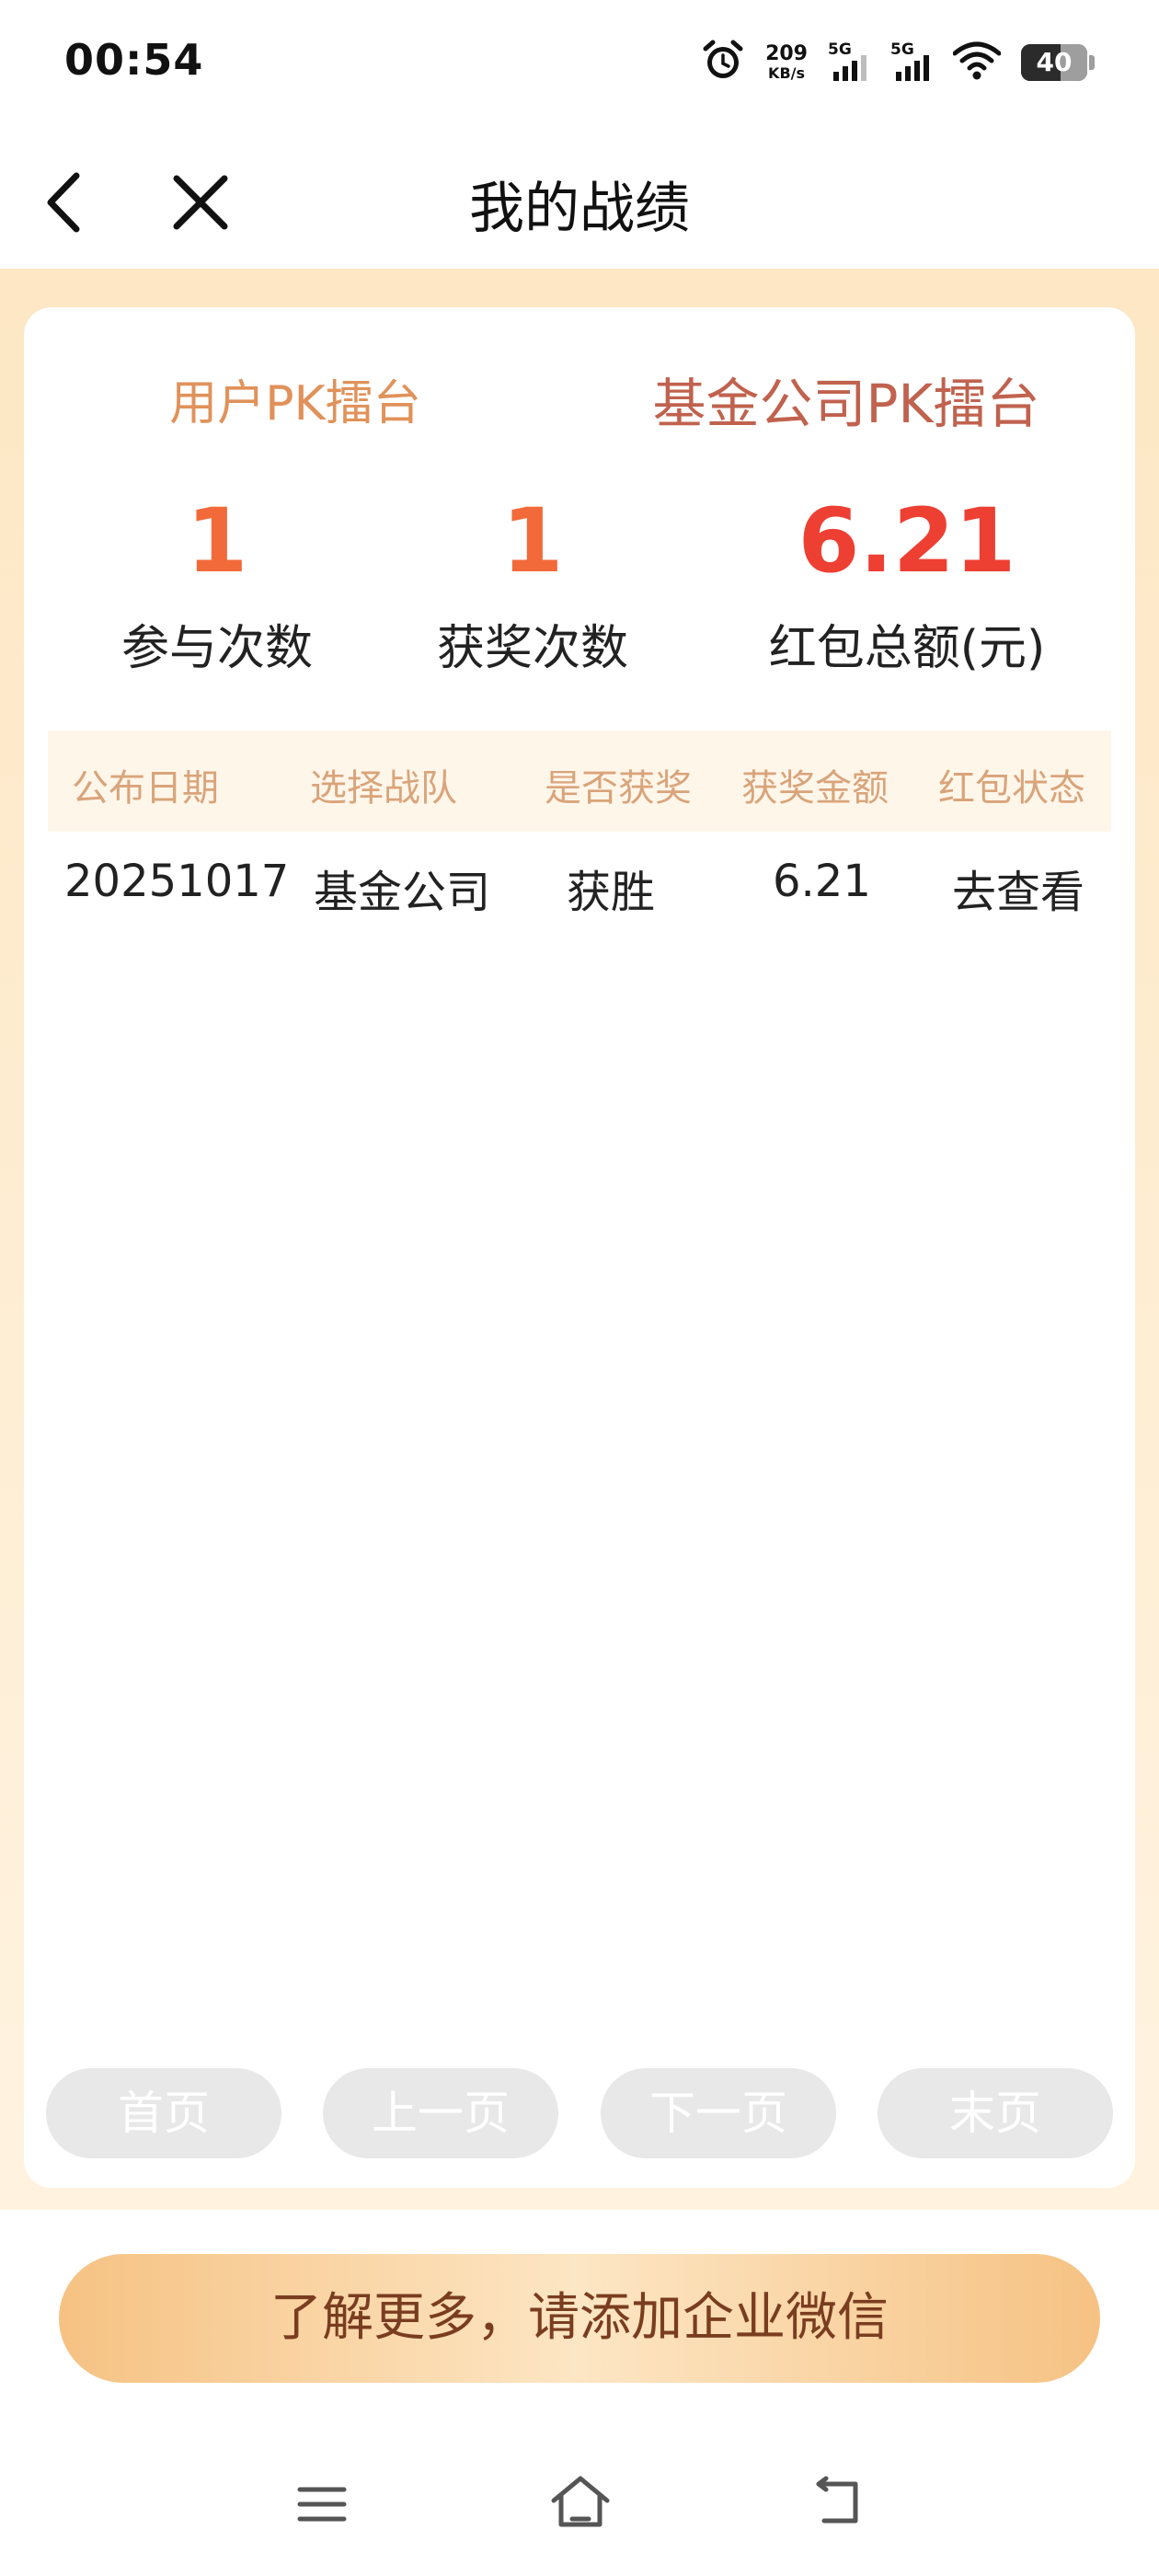 The width and height of the screenshot is (1159, 2576). What do you see at coordinates (532, 540) in the screenshot?
I see `stat-wins-value: 1` at bounding box center [532, 540].